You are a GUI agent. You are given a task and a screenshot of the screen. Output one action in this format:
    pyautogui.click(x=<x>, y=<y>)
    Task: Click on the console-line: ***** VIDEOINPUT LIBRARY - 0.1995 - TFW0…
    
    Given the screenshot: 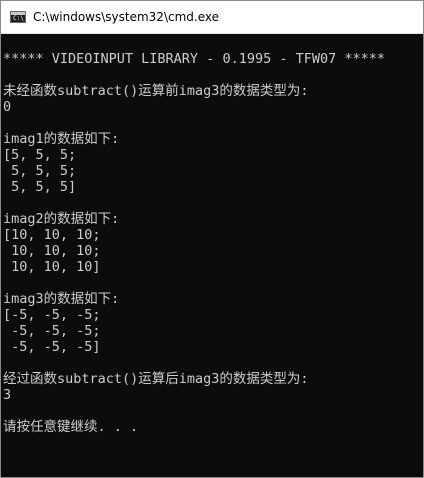 What is the action you would take?
    pyautogui.click(x=194, y=59)
    